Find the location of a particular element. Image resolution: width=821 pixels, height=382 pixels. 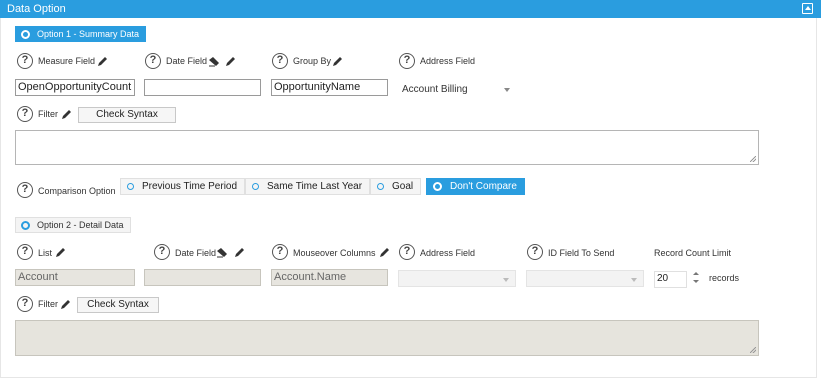

records-unit-label: records is located at coordinates (724, 278).